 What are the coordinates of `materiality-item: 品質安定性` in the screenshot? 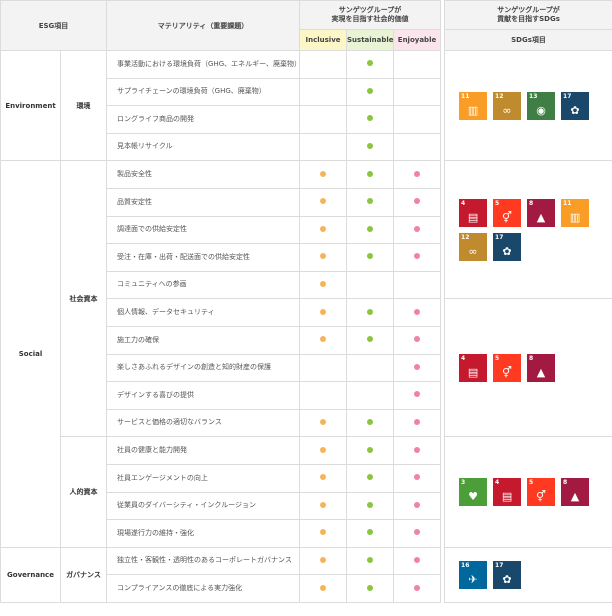 It's located at (203, 202).